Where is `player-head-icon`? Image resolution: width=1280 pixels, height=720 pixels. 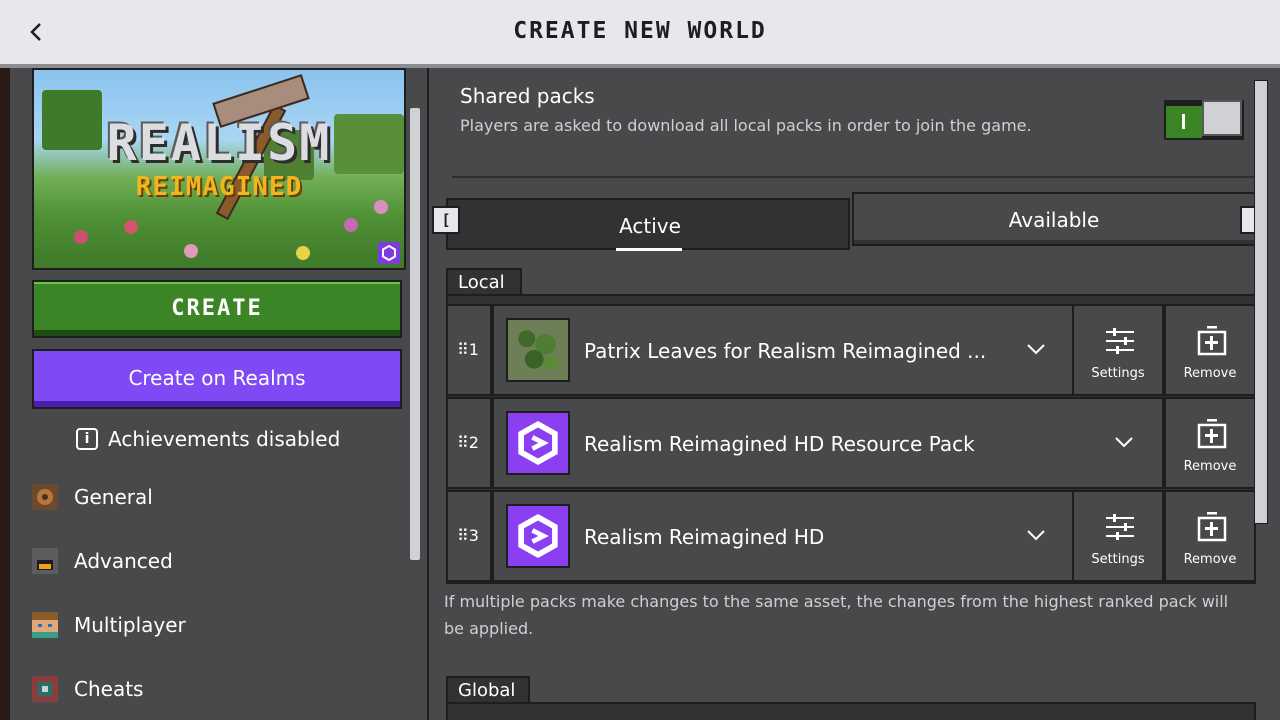 player-head-icon is located at coordinates (45, 625).